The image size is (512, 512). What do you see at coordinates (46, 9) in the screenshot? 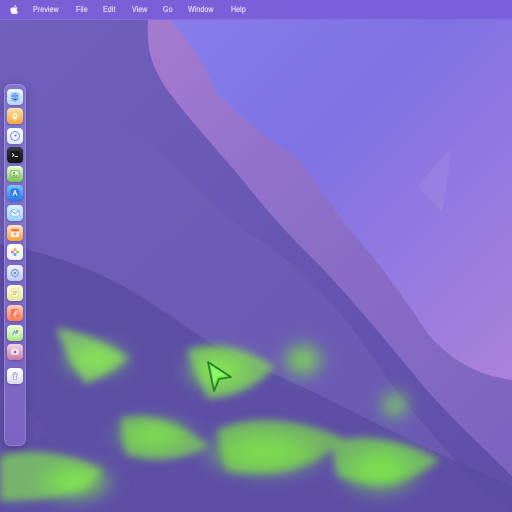
I see `menu-item-preview: Preview` at bounding box center [46, 9].